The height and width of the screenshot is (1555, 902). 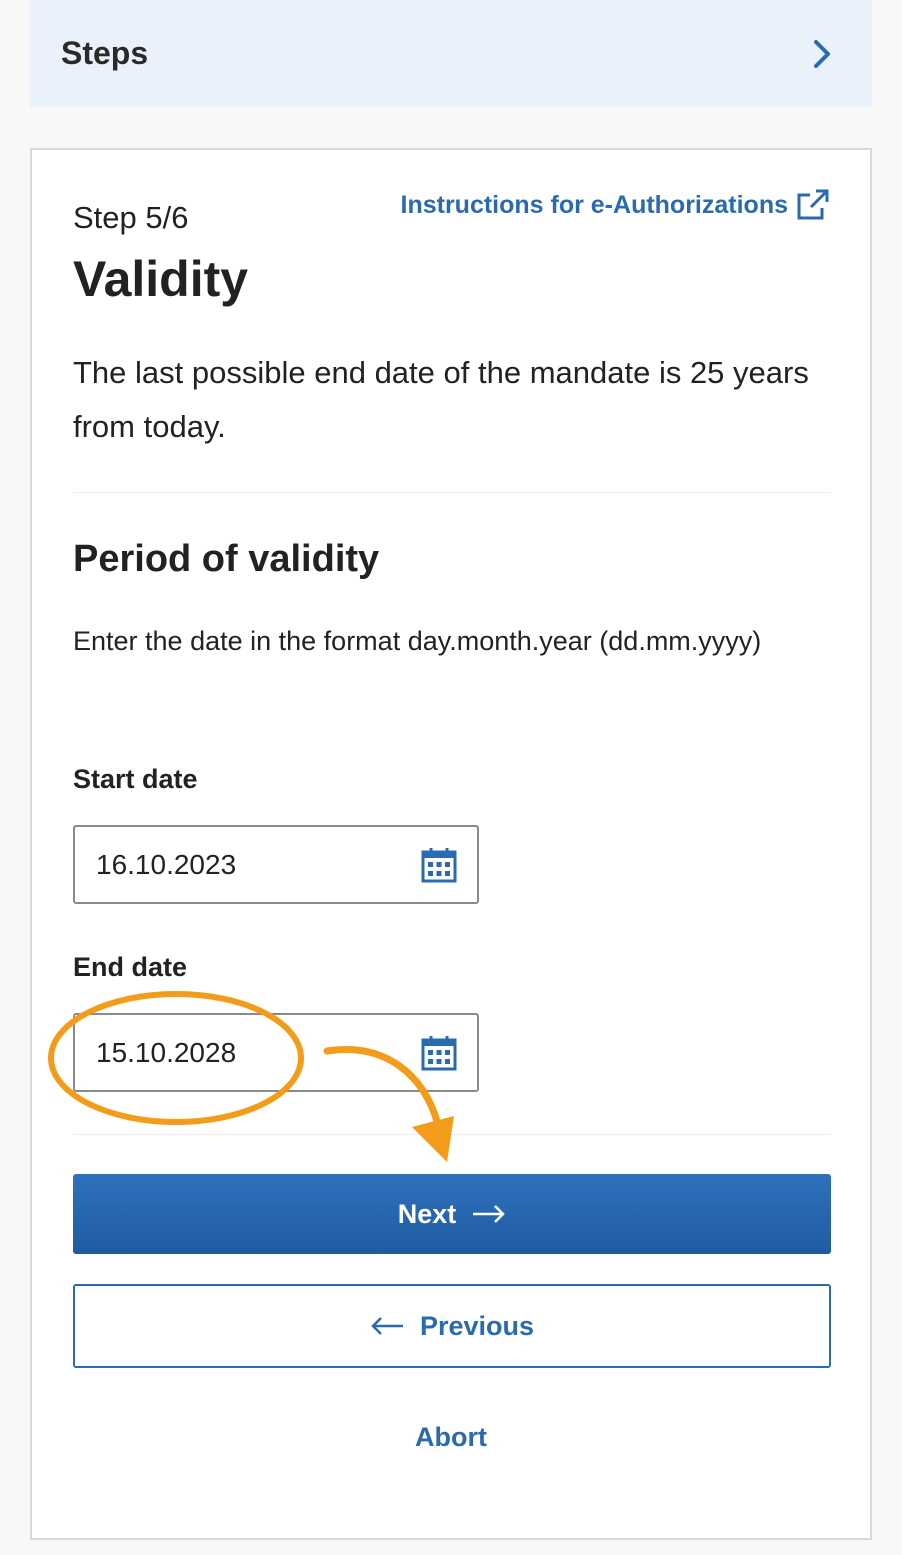 What do you see at coordinates (105, 53) in the screenshot?
I see `steps-label: Steps` at bounding box center [105, 53].